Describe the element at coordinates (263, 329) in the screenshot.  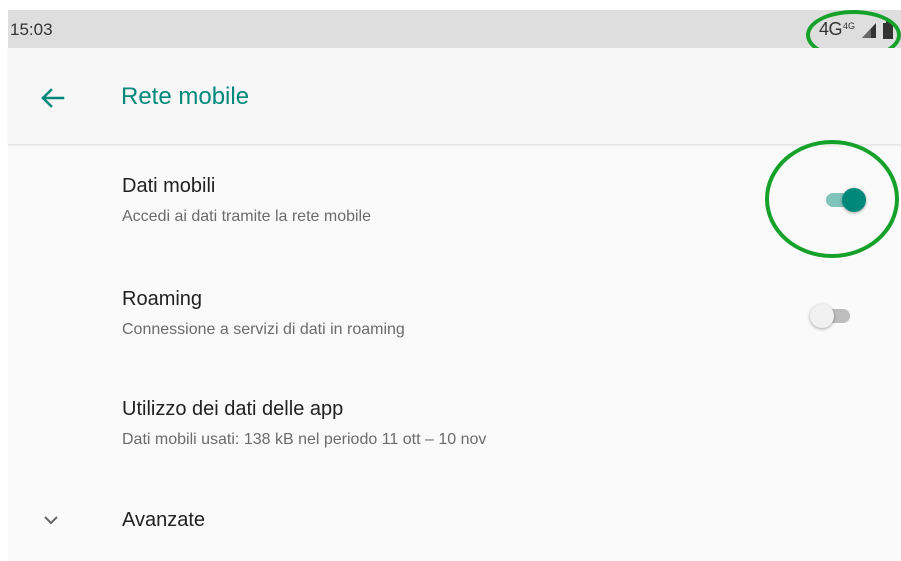
I see `pref-summary: Connessione a servizi di dati in roaming` at that location.